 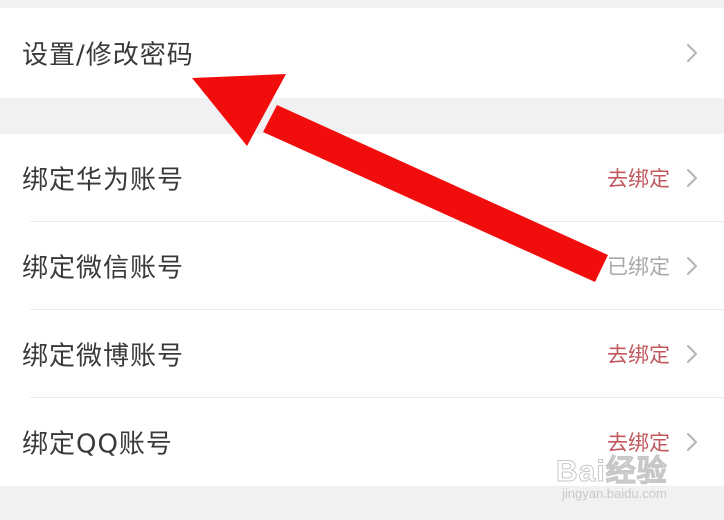 What do you see at coordinates (638, 355) in the screenshot?
I see `bind-weibo-status: 去绑定` at bounding box center [638, 355].